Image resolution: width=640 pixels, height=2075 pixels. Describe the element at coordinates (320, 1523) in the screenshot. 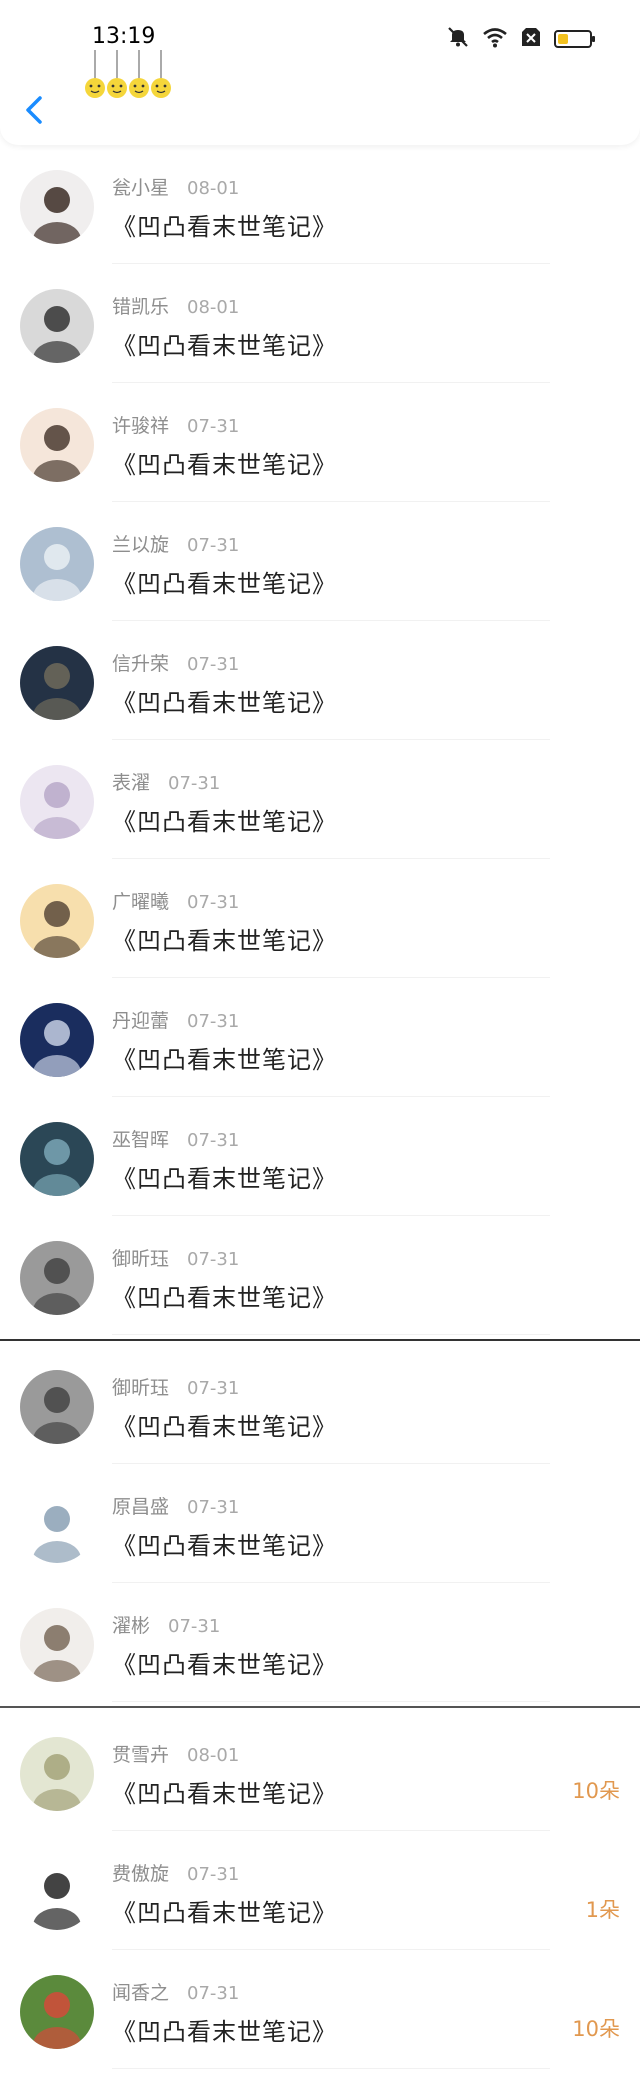

I see `list-item: 原昌盛 07-31 《凹凸看末世笔记》` at that location.